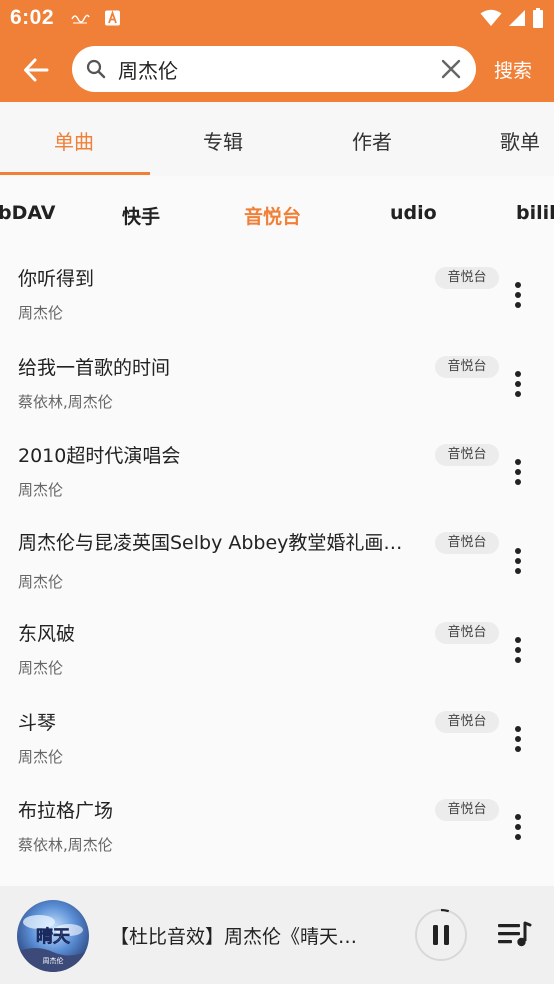  What do you see at coordinates (441, 935) in the screenshot?
I see `pause-button` at bounding box center [441, 935].